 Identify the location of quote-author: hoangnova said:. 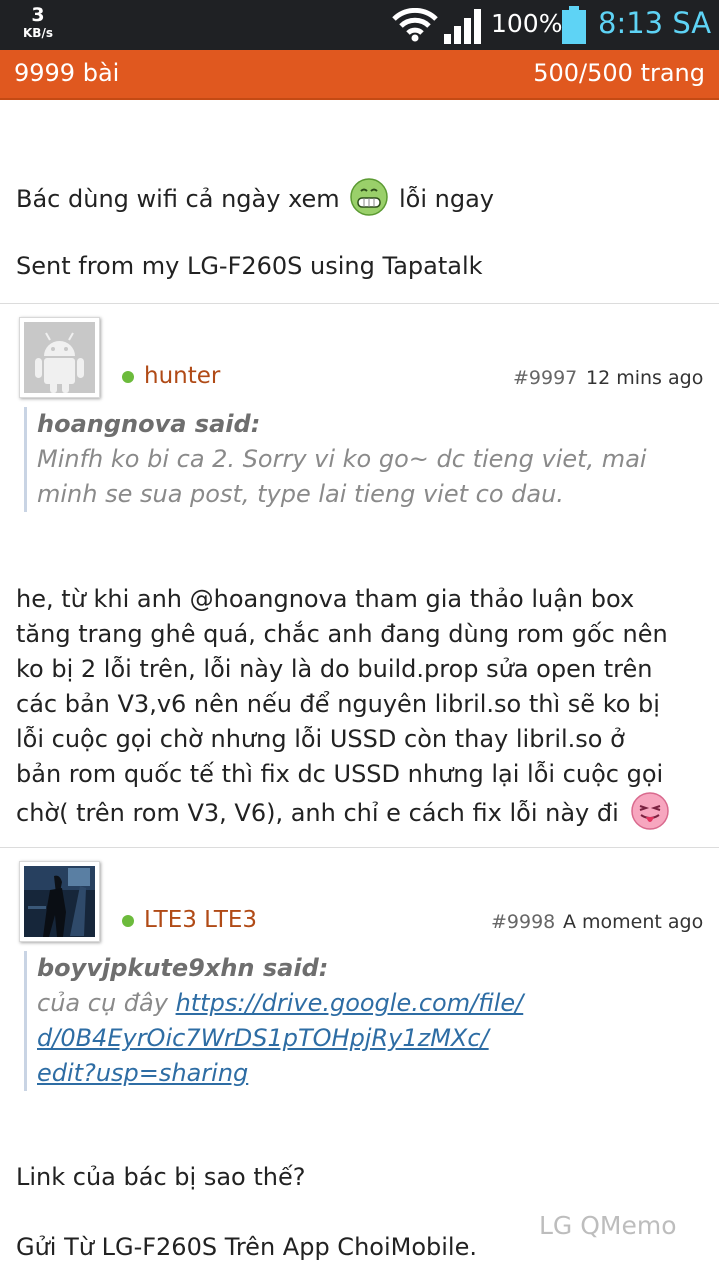
(149, 424).